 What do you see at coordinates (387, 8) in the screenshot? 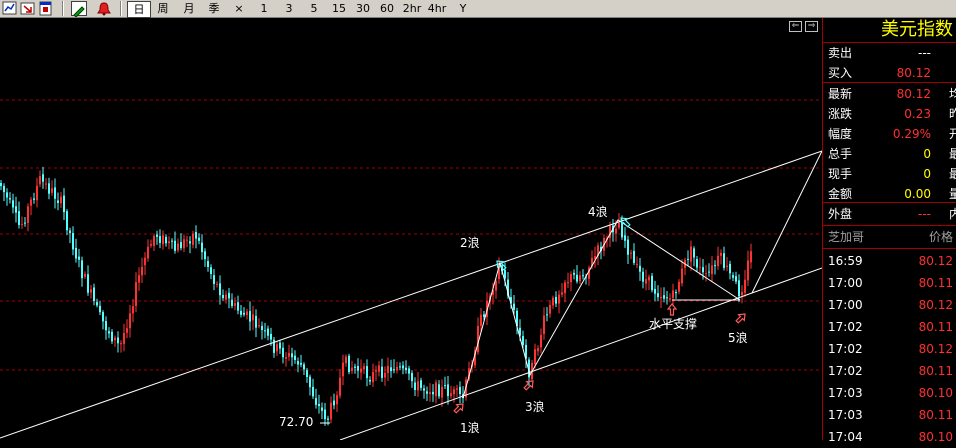
I see `period-button: 60` at bounding box center [387, 8].